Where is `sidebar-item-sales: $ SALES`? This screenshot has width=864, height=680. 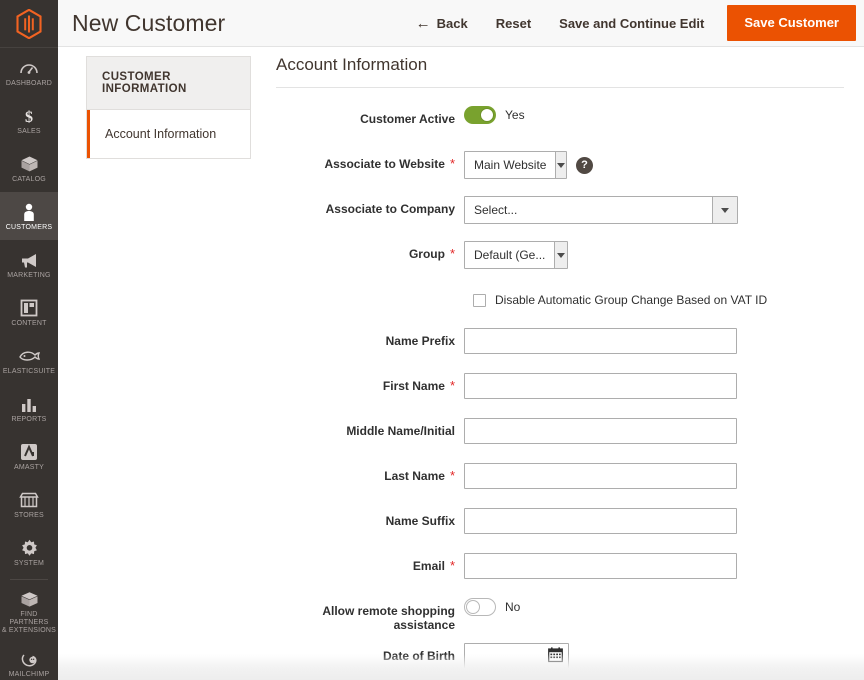 sidebar-item-sales: $ SALES is located at coordinates (29, 120).